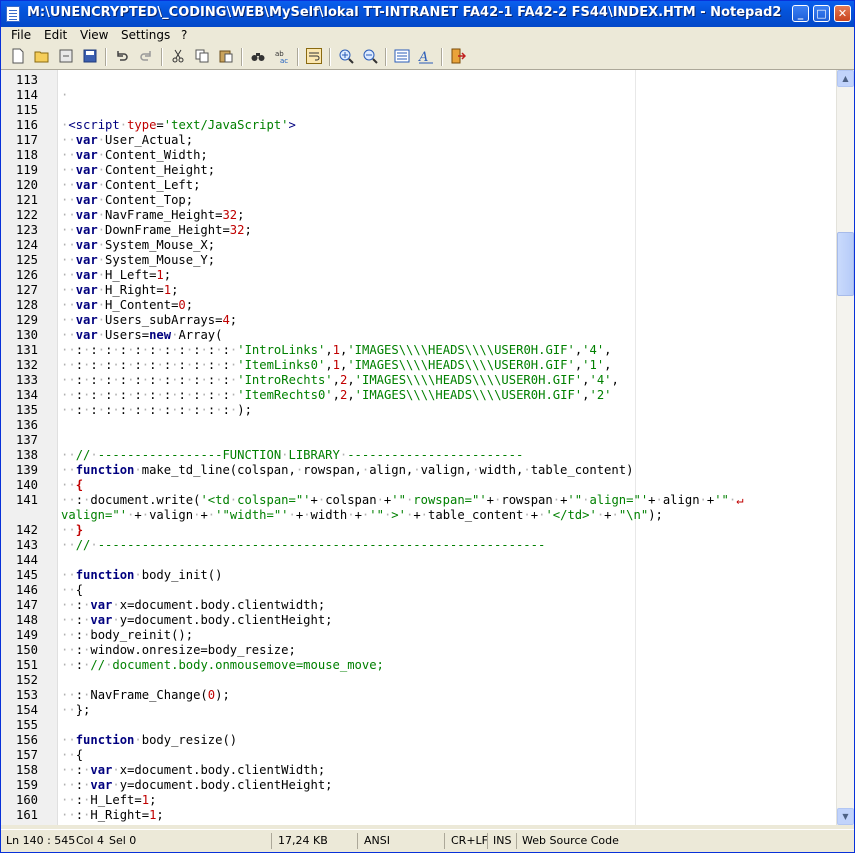  What do you see at coordinates (226, 56) in the screenshot?
I see `paste-icon` at bounding box center [226, 56].